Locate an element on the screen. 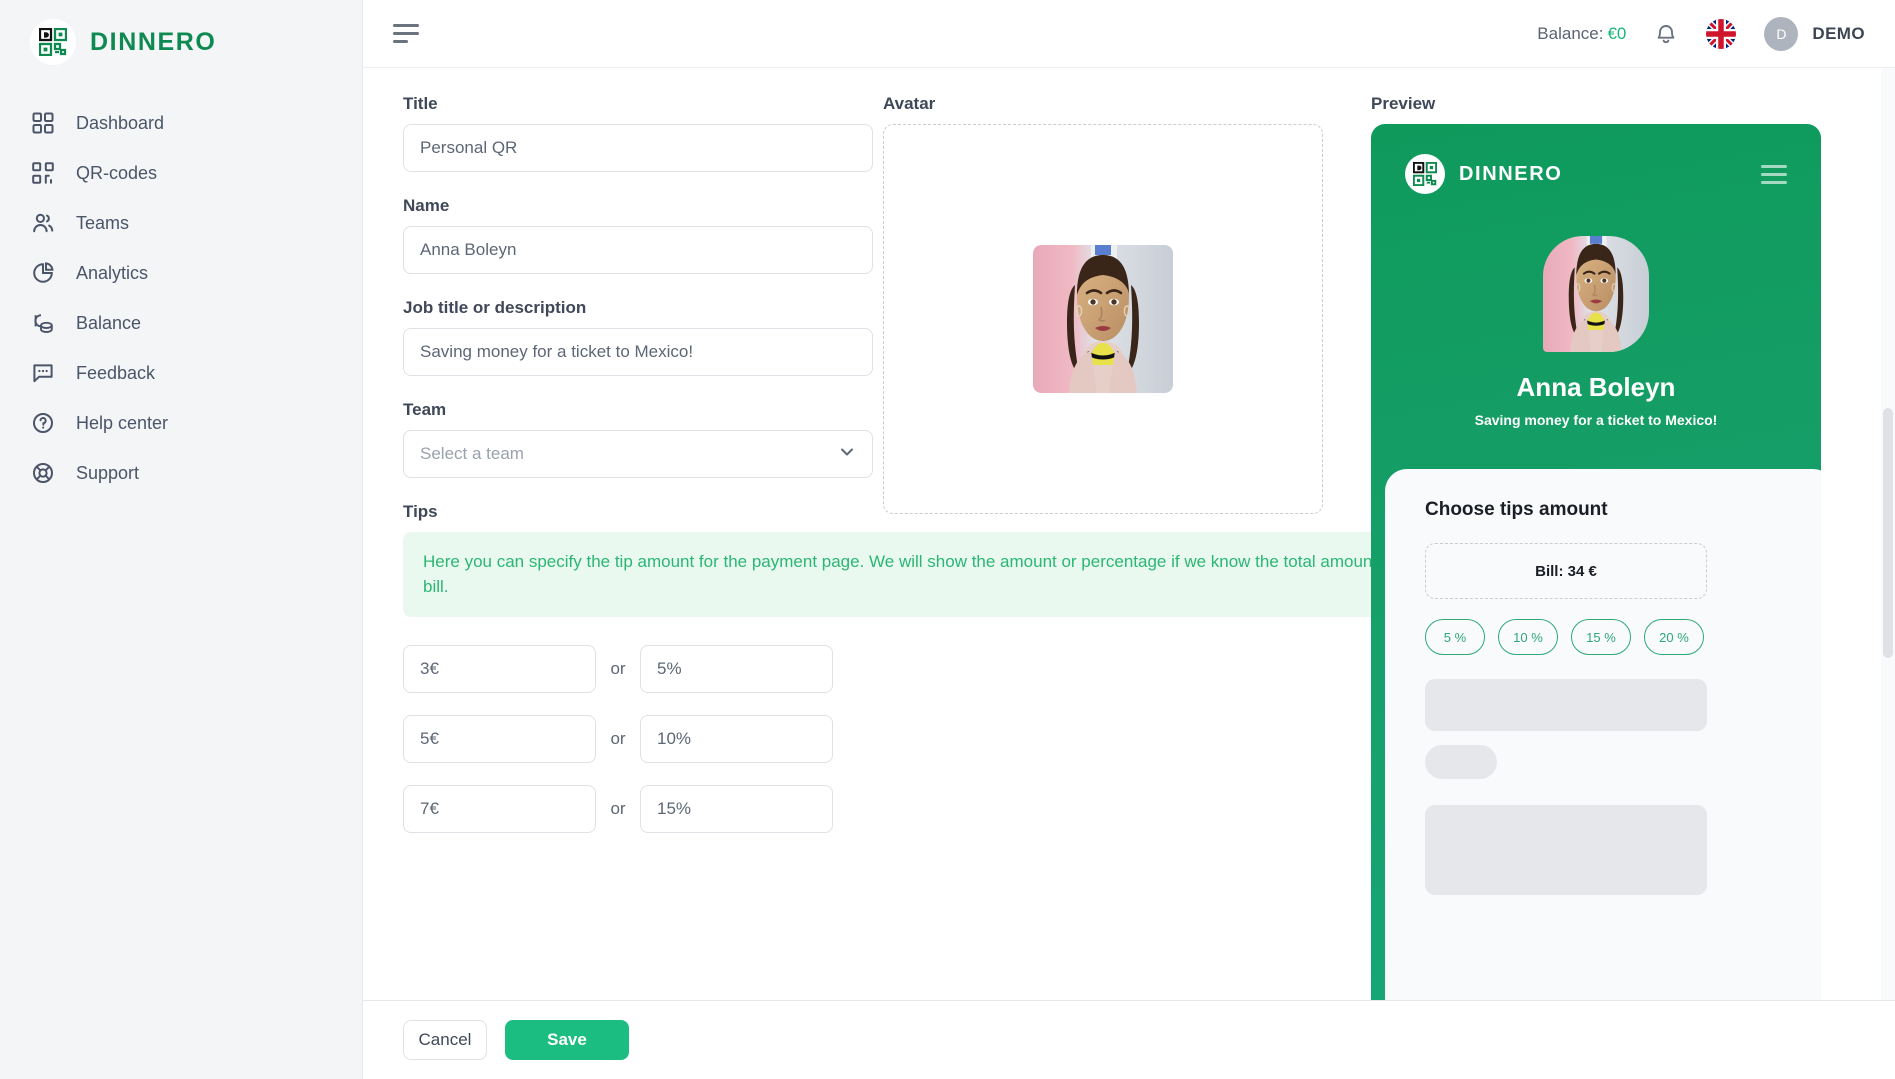 The image size is (1895, 1079). tip-pill: 5 % is located at coordinates (1455, 637).